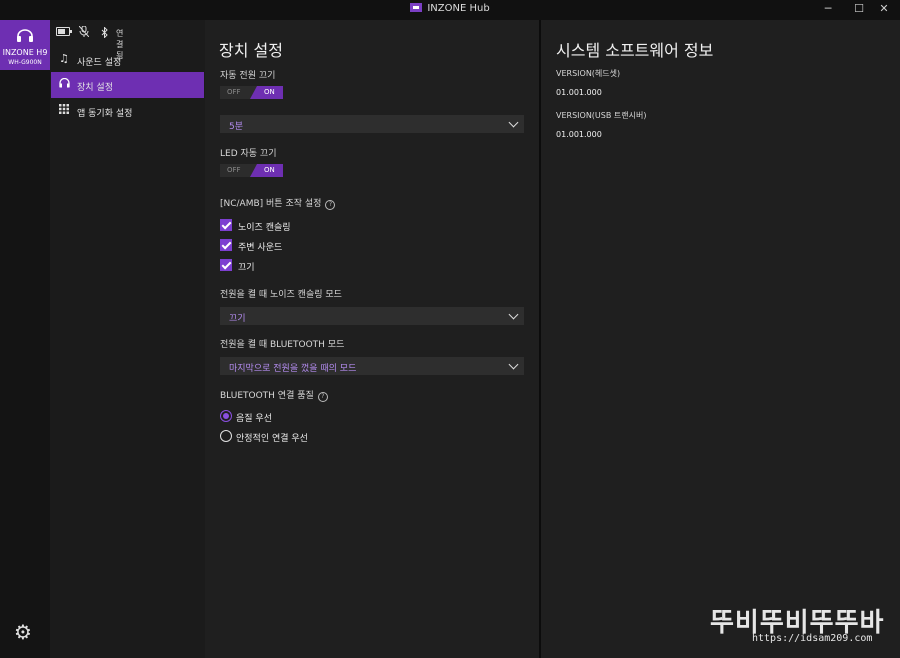  Describe the element at coordinates (25, 35) in the screenshot. I see `headset-icon` at that location.